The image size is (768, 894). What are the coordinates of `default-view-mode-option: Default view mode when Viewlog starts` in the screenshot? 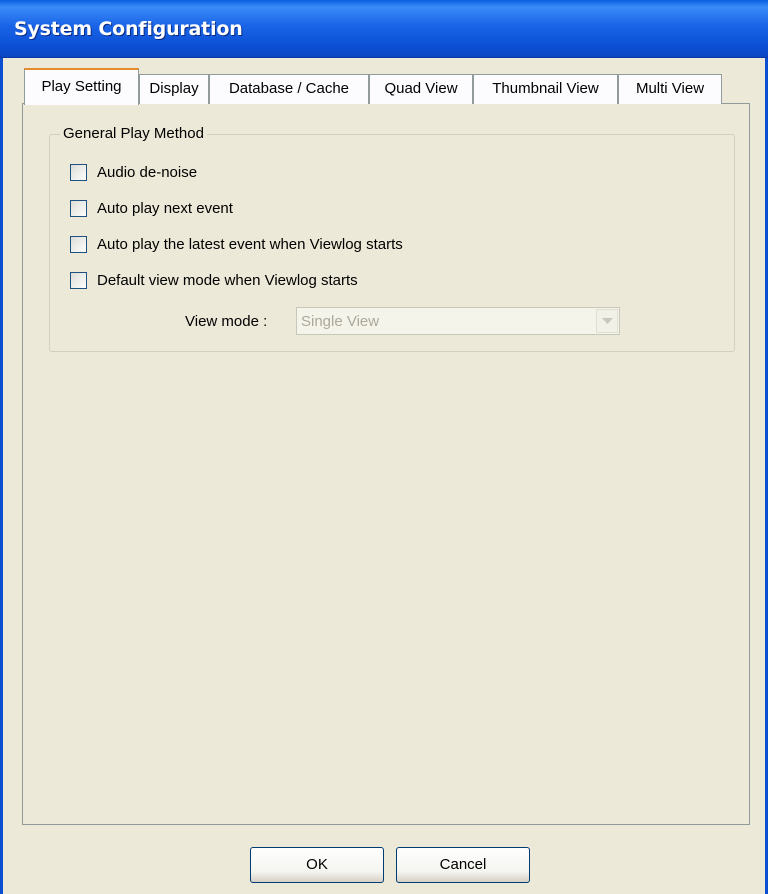 It's located at (214, 280).